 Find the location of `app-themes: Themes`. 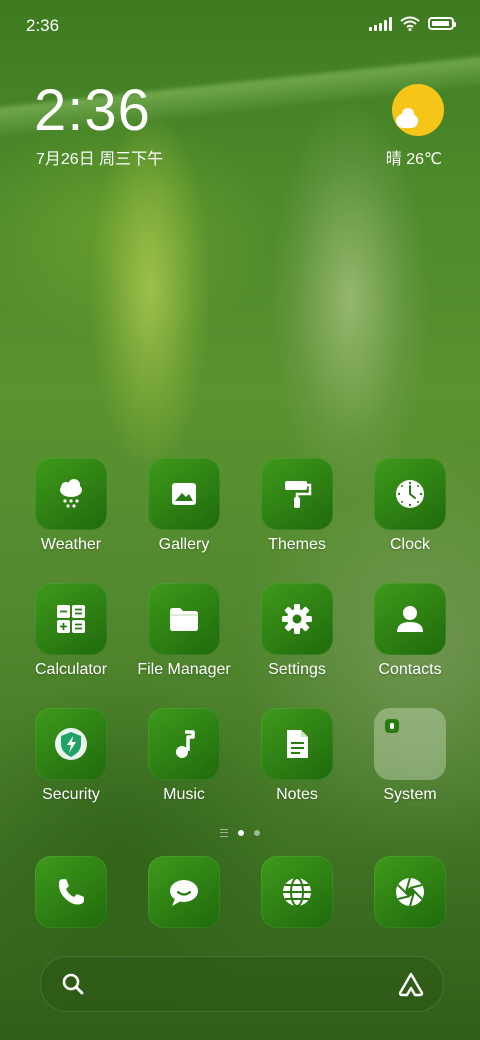

app-themes: Themes is located at coordinates (297, 513).